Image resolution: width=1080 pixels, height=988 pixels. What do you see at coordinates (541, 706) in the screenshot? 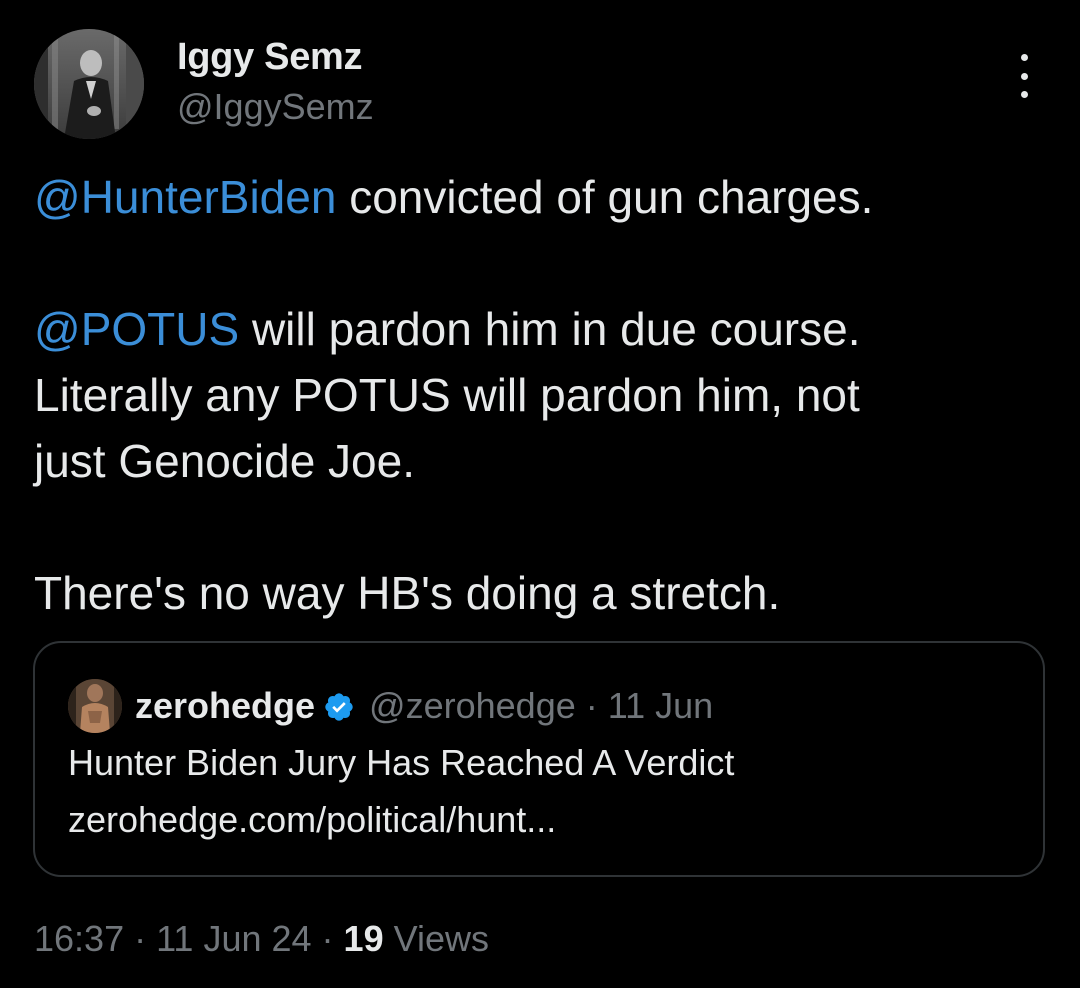
I see `quote-handle-date: @zerohedge · 11 Jun` at bounding box center [541, 706].